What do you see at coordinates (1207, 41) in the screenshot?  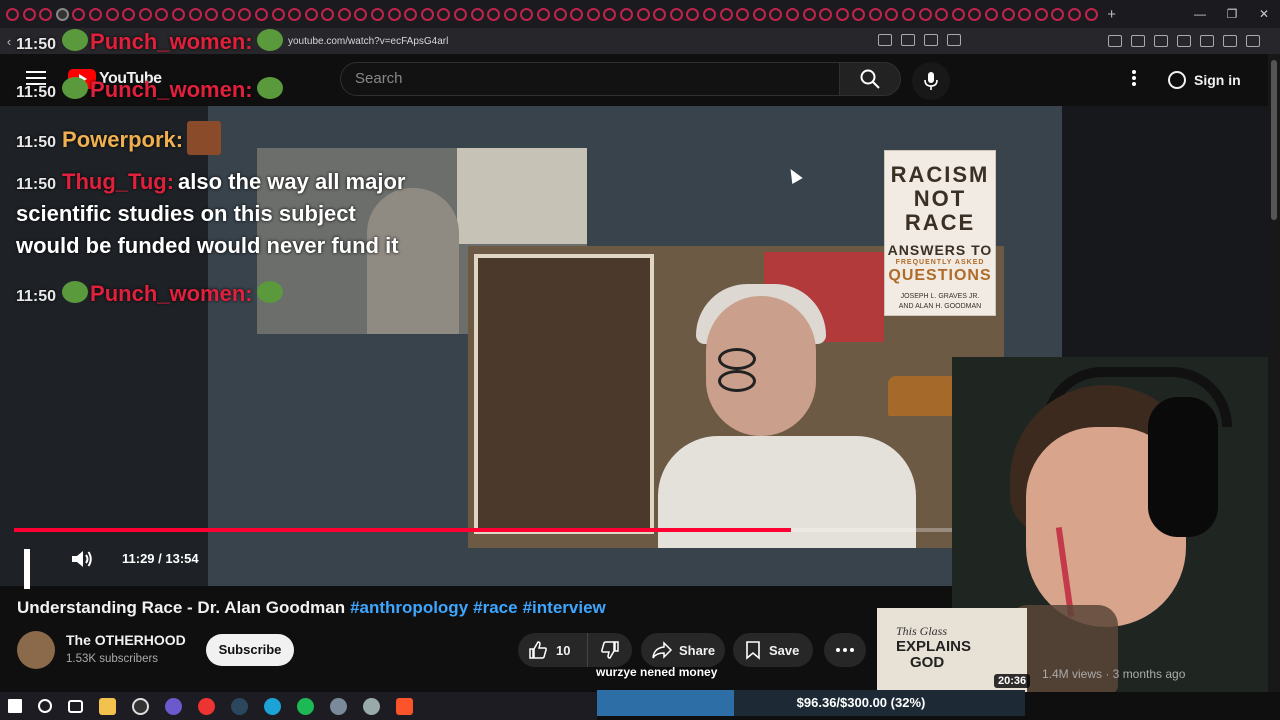 I see `wallet-icon` at bounding box center [1207, 41].